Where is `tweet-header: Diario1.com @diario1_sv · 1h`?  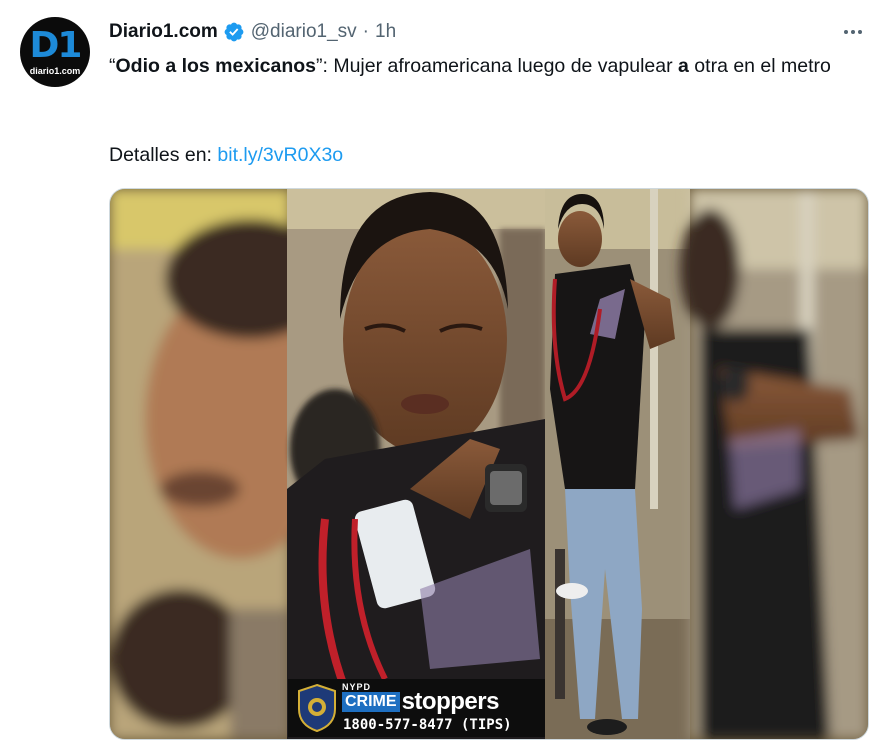 tweet-header: Diario1.com @diario1_sv · 1h is located at coordinates (252, 32).